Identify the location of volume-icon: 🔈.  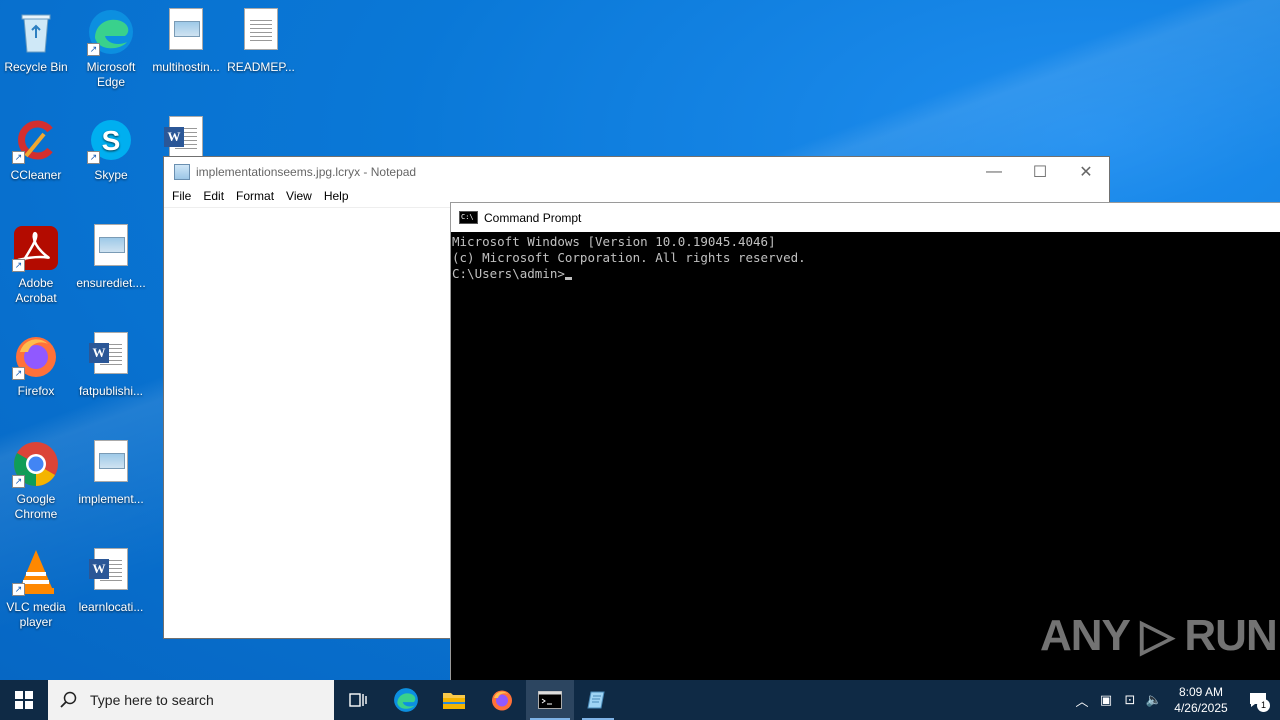
(1154, 700).